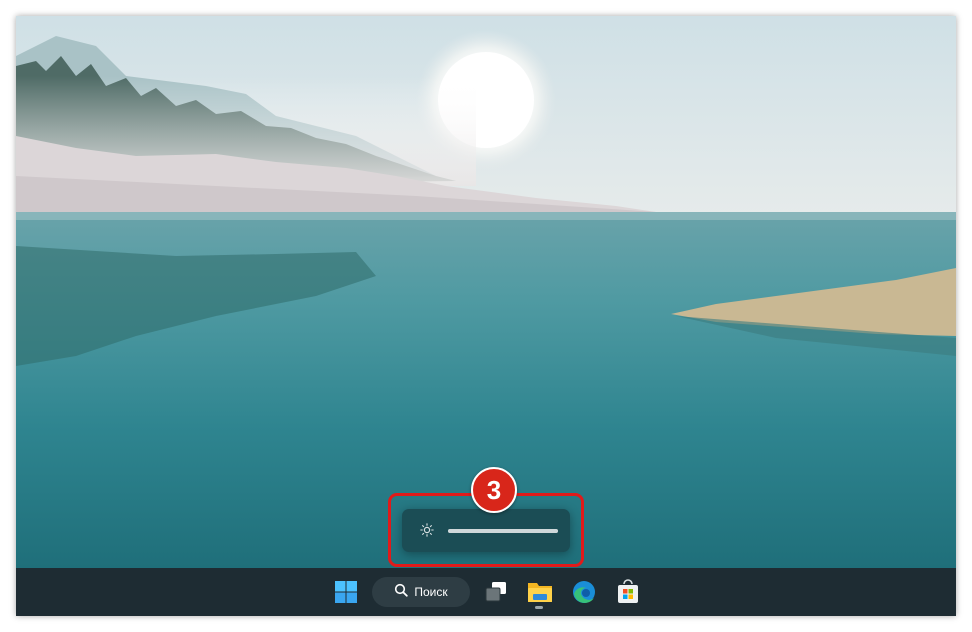  I want to click on microsoft-store-icon, so click(628, 592).